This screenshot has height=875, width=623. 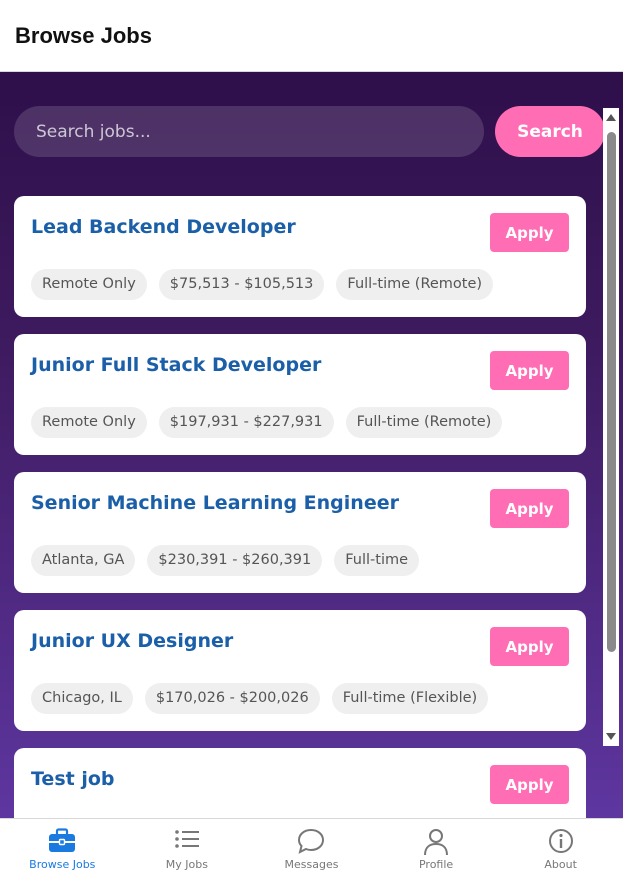 What do you see at coordinates (436, 864) in the screenshot?
I see `nav-label: Profile` at bounding box center [436, 864].